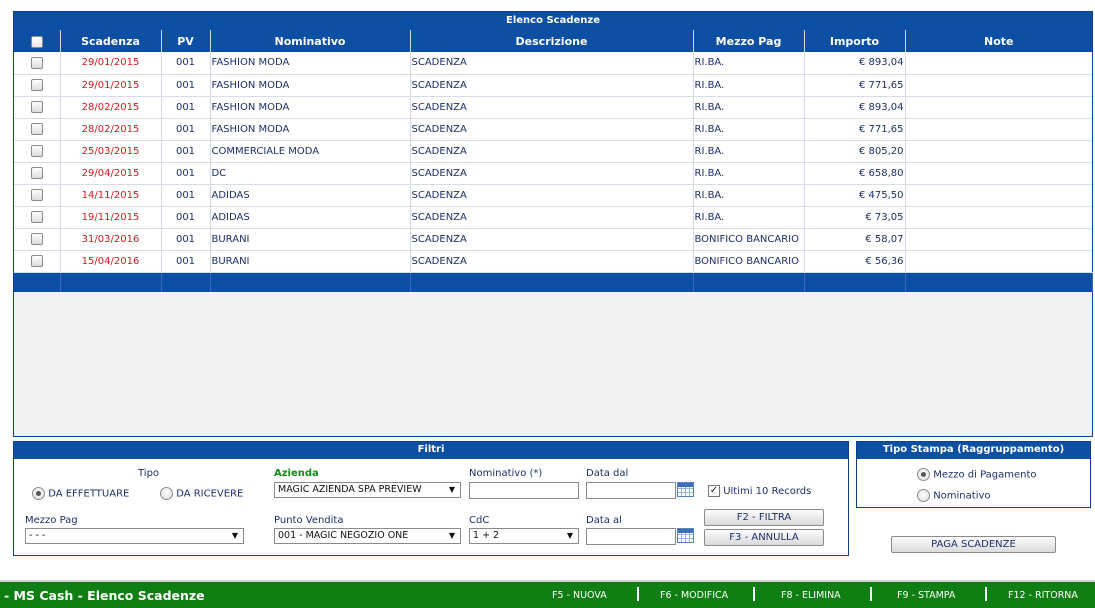 This screenshot has width=1095, height=608. Describe the element at coordinates (310, 151) in the screenshot. I see `cell-nominativo: COMMERCIALE MODA` at that location.